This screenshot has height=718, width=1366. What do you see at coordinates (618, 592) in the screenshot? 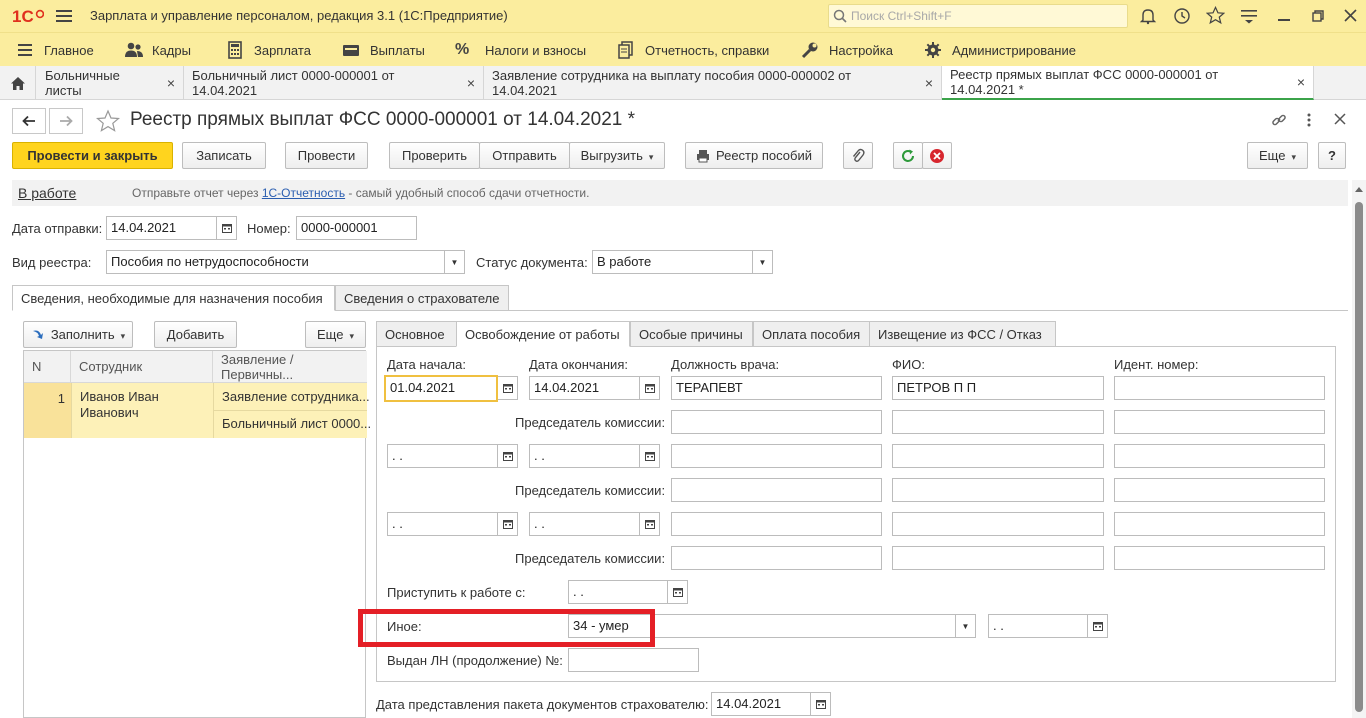
I see `return-to-work-field: . .` at bounding box center [618, 592].